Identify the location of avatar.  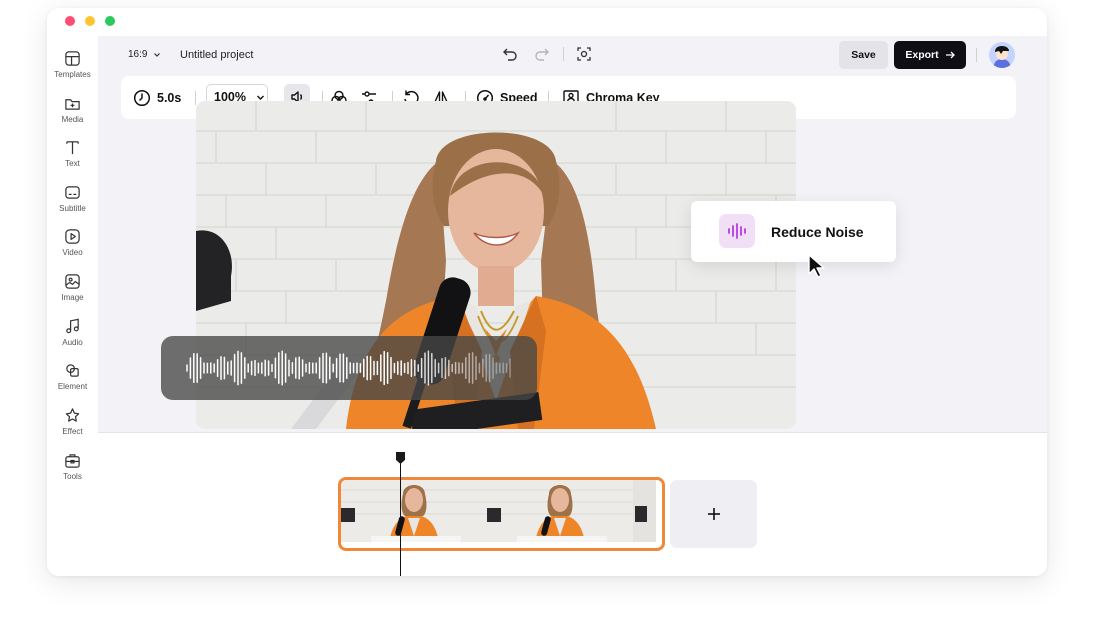
(1002, 55).